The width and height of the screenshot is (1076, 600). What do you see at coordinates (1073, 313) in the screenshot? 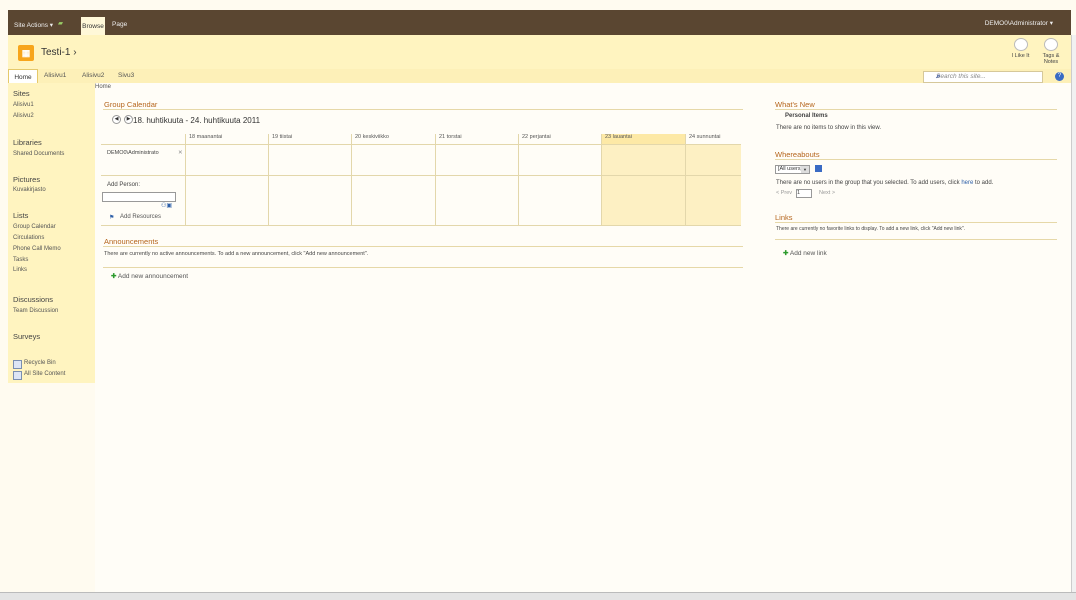
I see `vertical-scrollbar` at bounding box center [1073, 313].